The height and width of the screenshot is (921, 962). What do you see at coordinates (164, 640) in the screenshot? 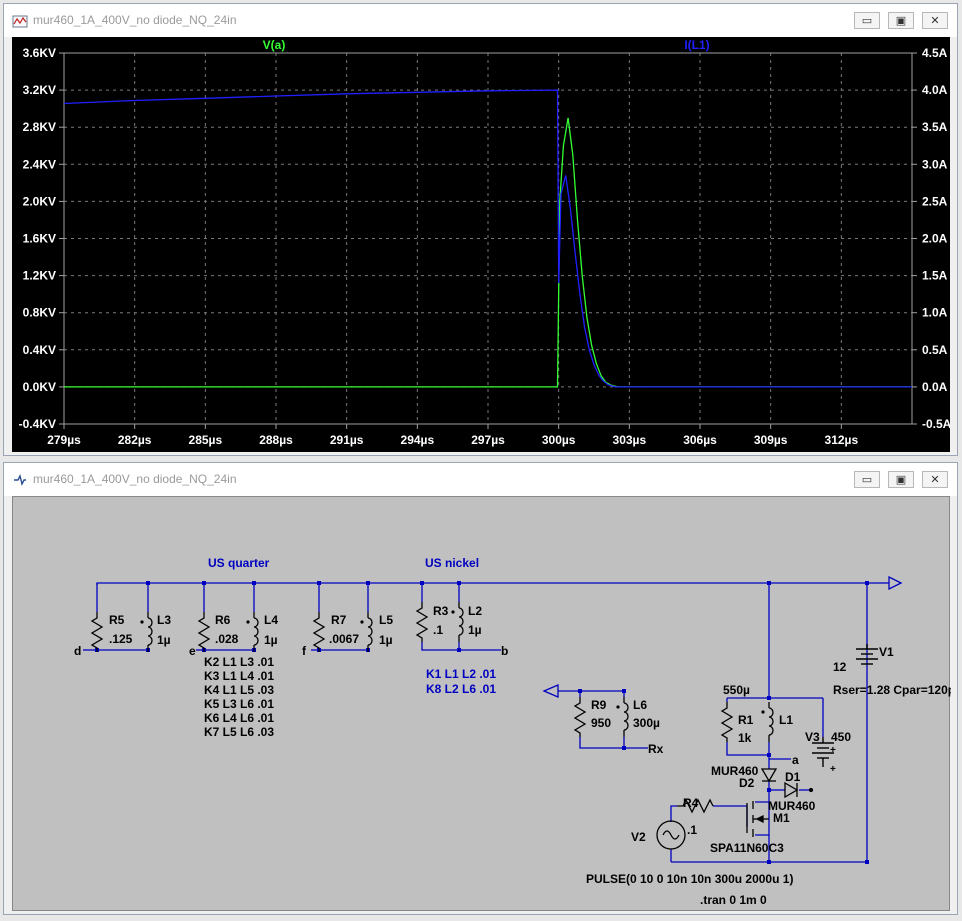
I see `value-L3: 1µ` at bounding box center [164, 640].